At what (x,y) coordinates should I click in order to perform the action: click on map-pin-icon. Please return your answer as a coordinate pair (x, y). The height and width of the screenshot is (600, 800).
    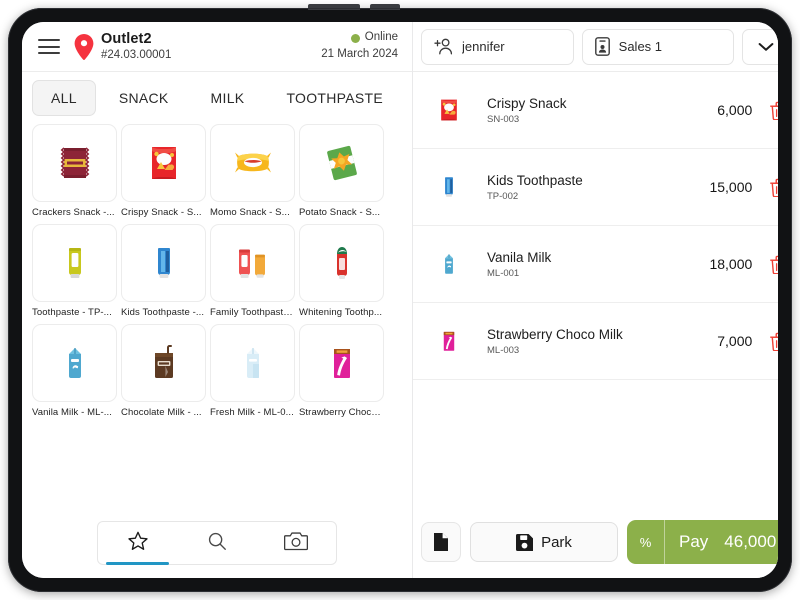
    Looking at the image, I should click on (84, 46).